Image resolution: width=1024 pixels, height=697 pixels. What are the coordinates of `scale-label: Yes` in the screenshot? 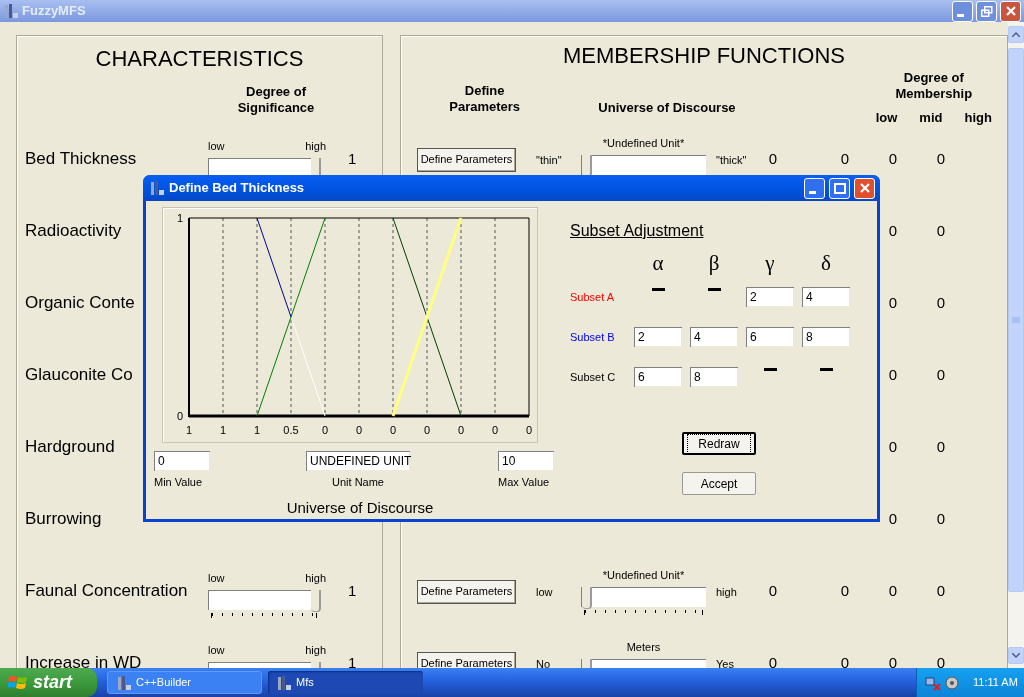 It's located at (725, 662).